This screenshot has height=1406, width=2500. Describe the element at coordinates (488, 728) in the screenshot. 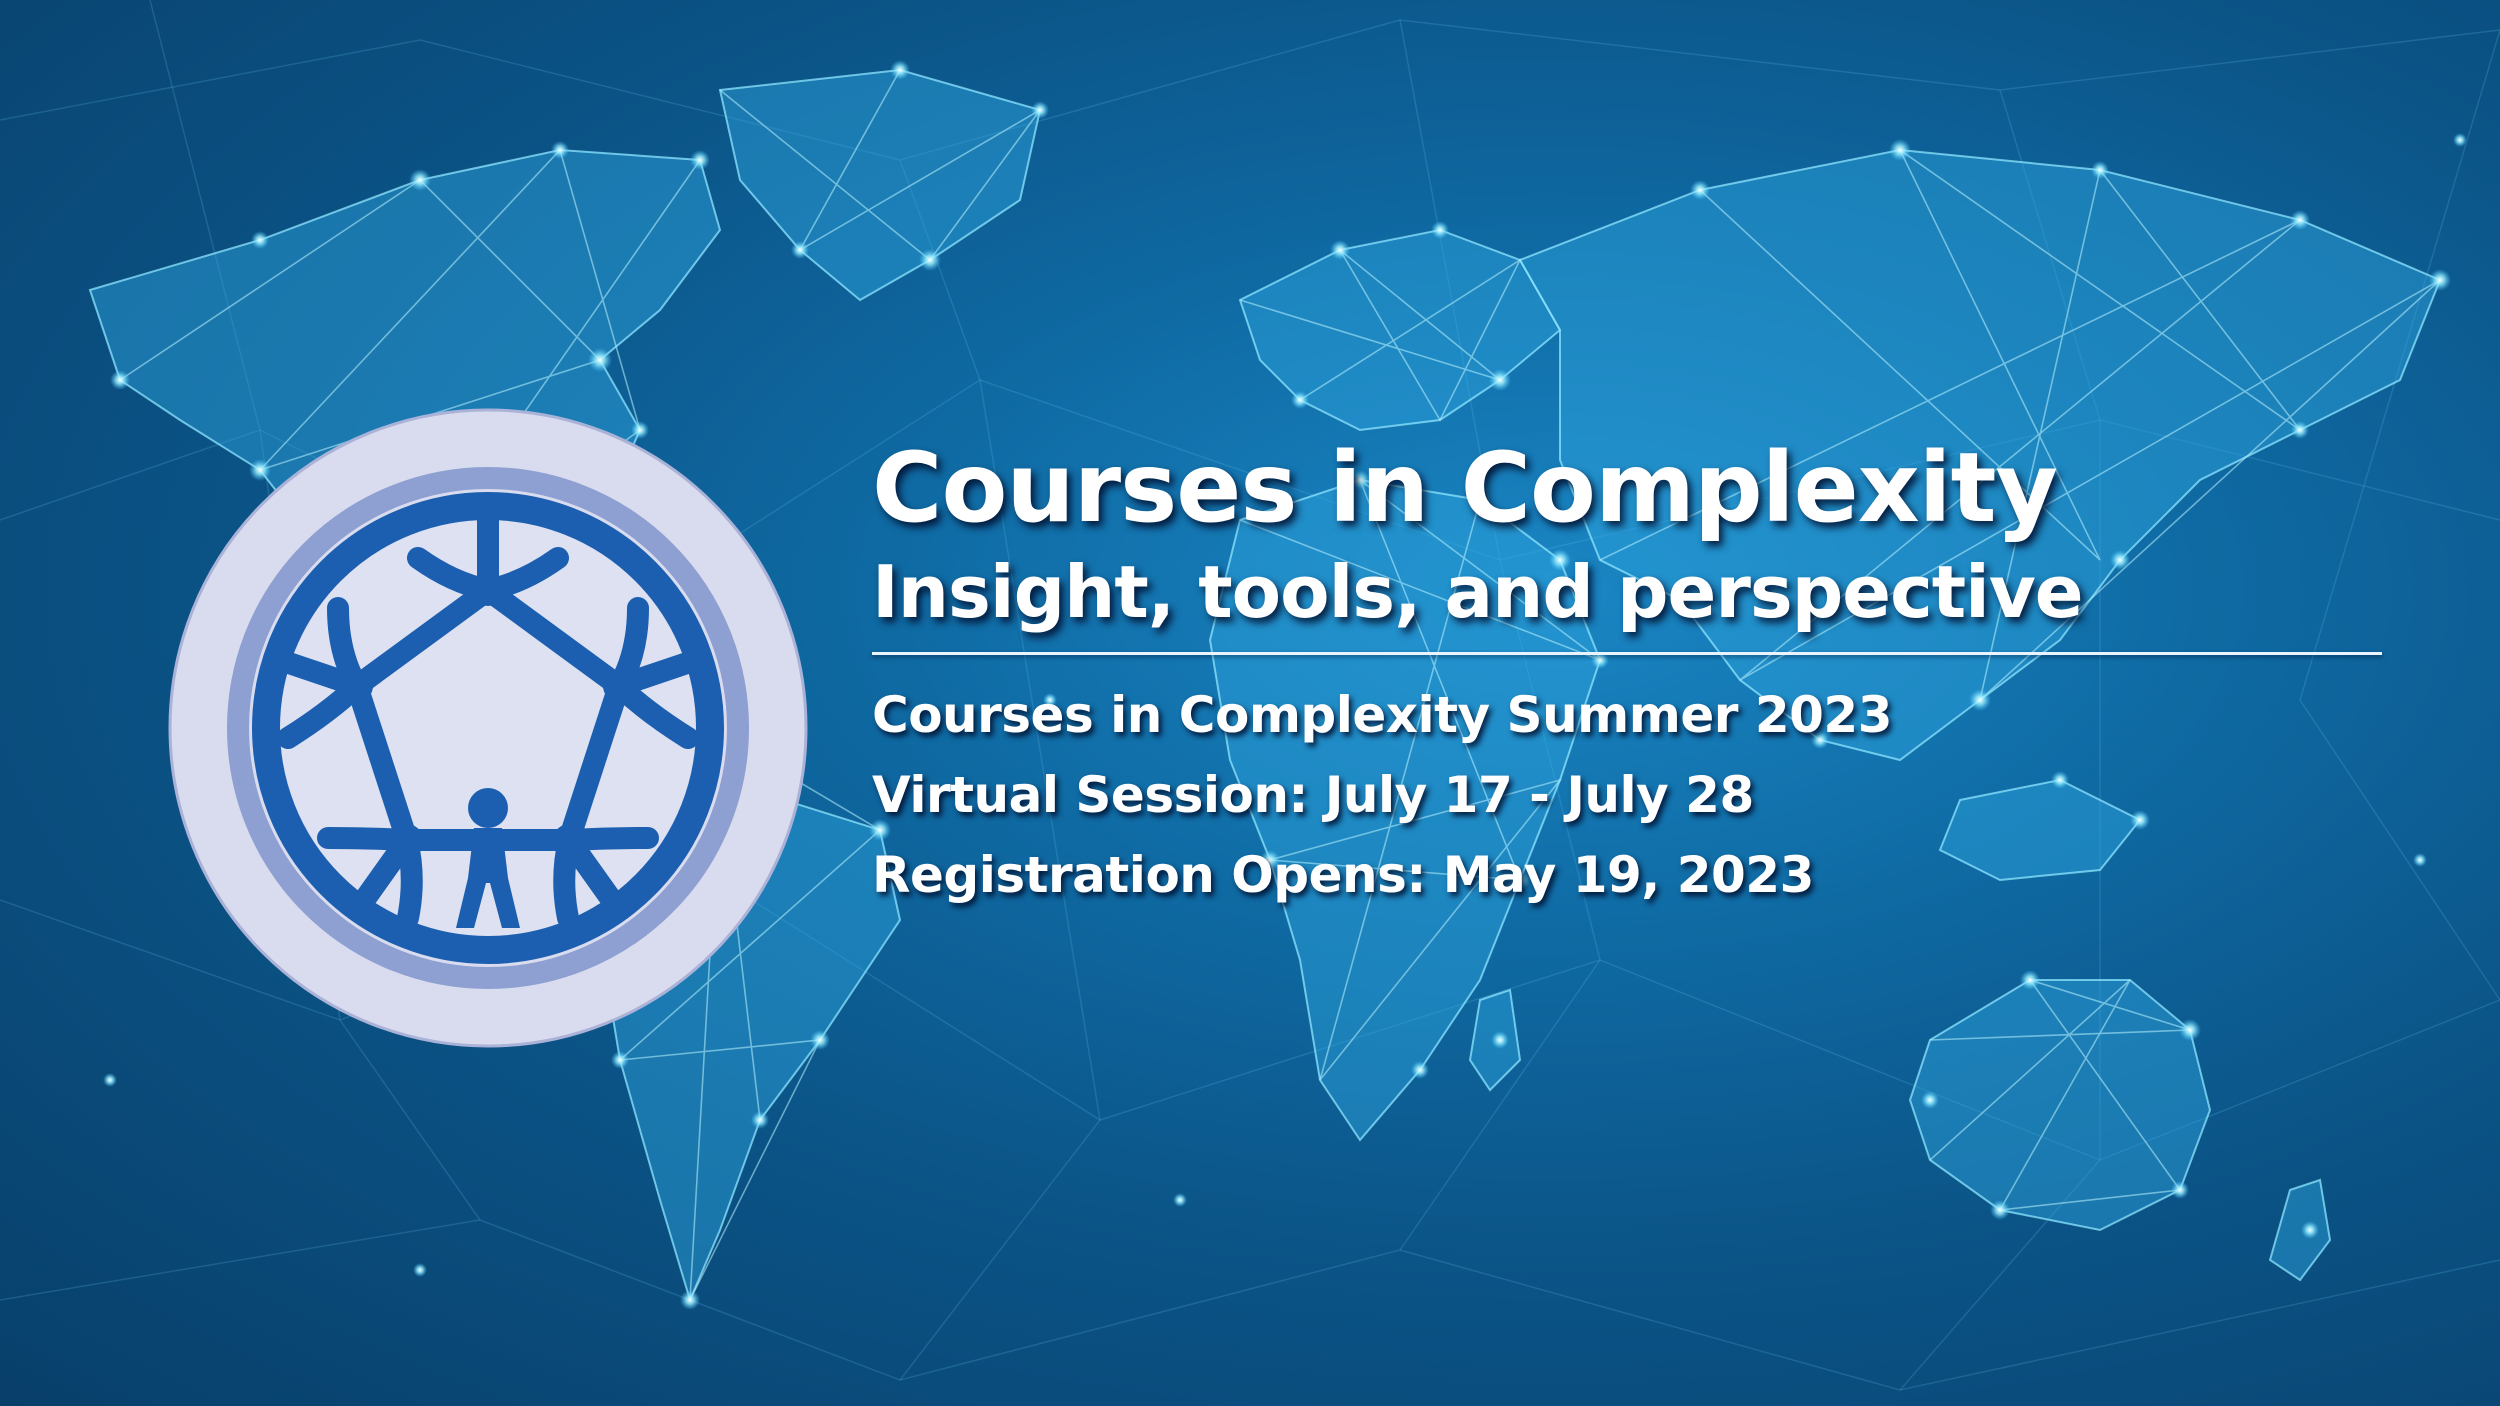

I see `people-ring-logo-icon` at that location.